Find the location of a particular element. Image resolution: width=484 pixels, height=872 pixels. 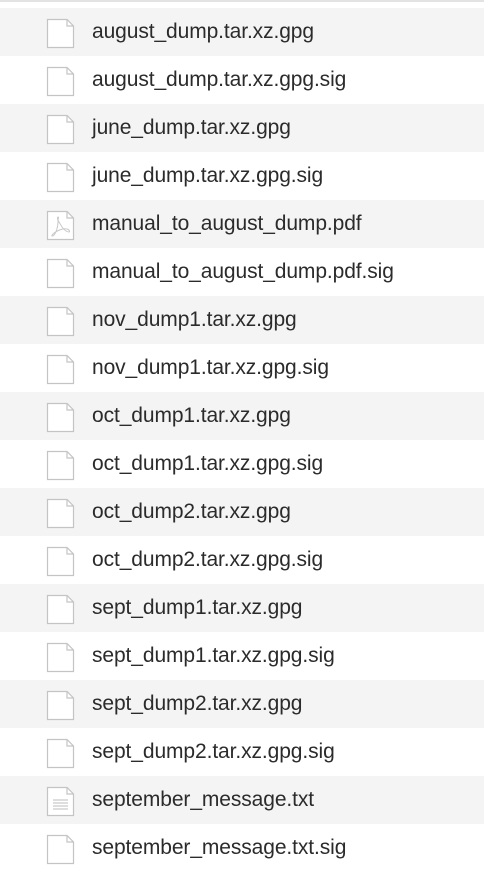

file-name: sept_dump1.tar.xz.gpg.sig is located at coordinates (213, 656).